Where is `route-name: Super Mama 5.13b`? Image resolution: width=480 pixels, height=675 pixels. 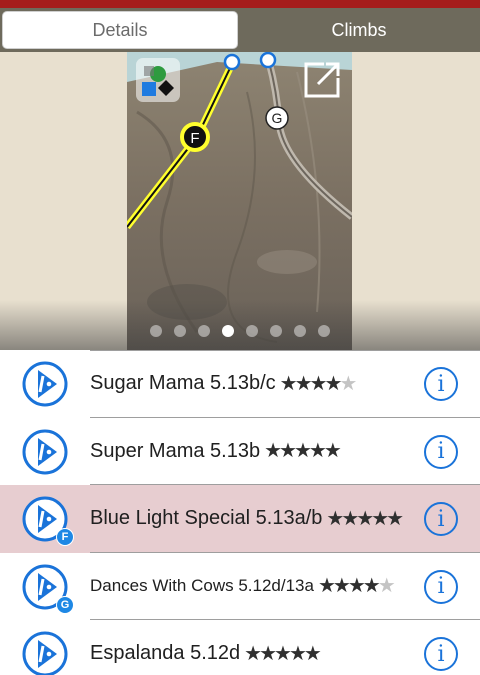
route-name: Super Mama 5.13b is located at coordinates (175, 450).